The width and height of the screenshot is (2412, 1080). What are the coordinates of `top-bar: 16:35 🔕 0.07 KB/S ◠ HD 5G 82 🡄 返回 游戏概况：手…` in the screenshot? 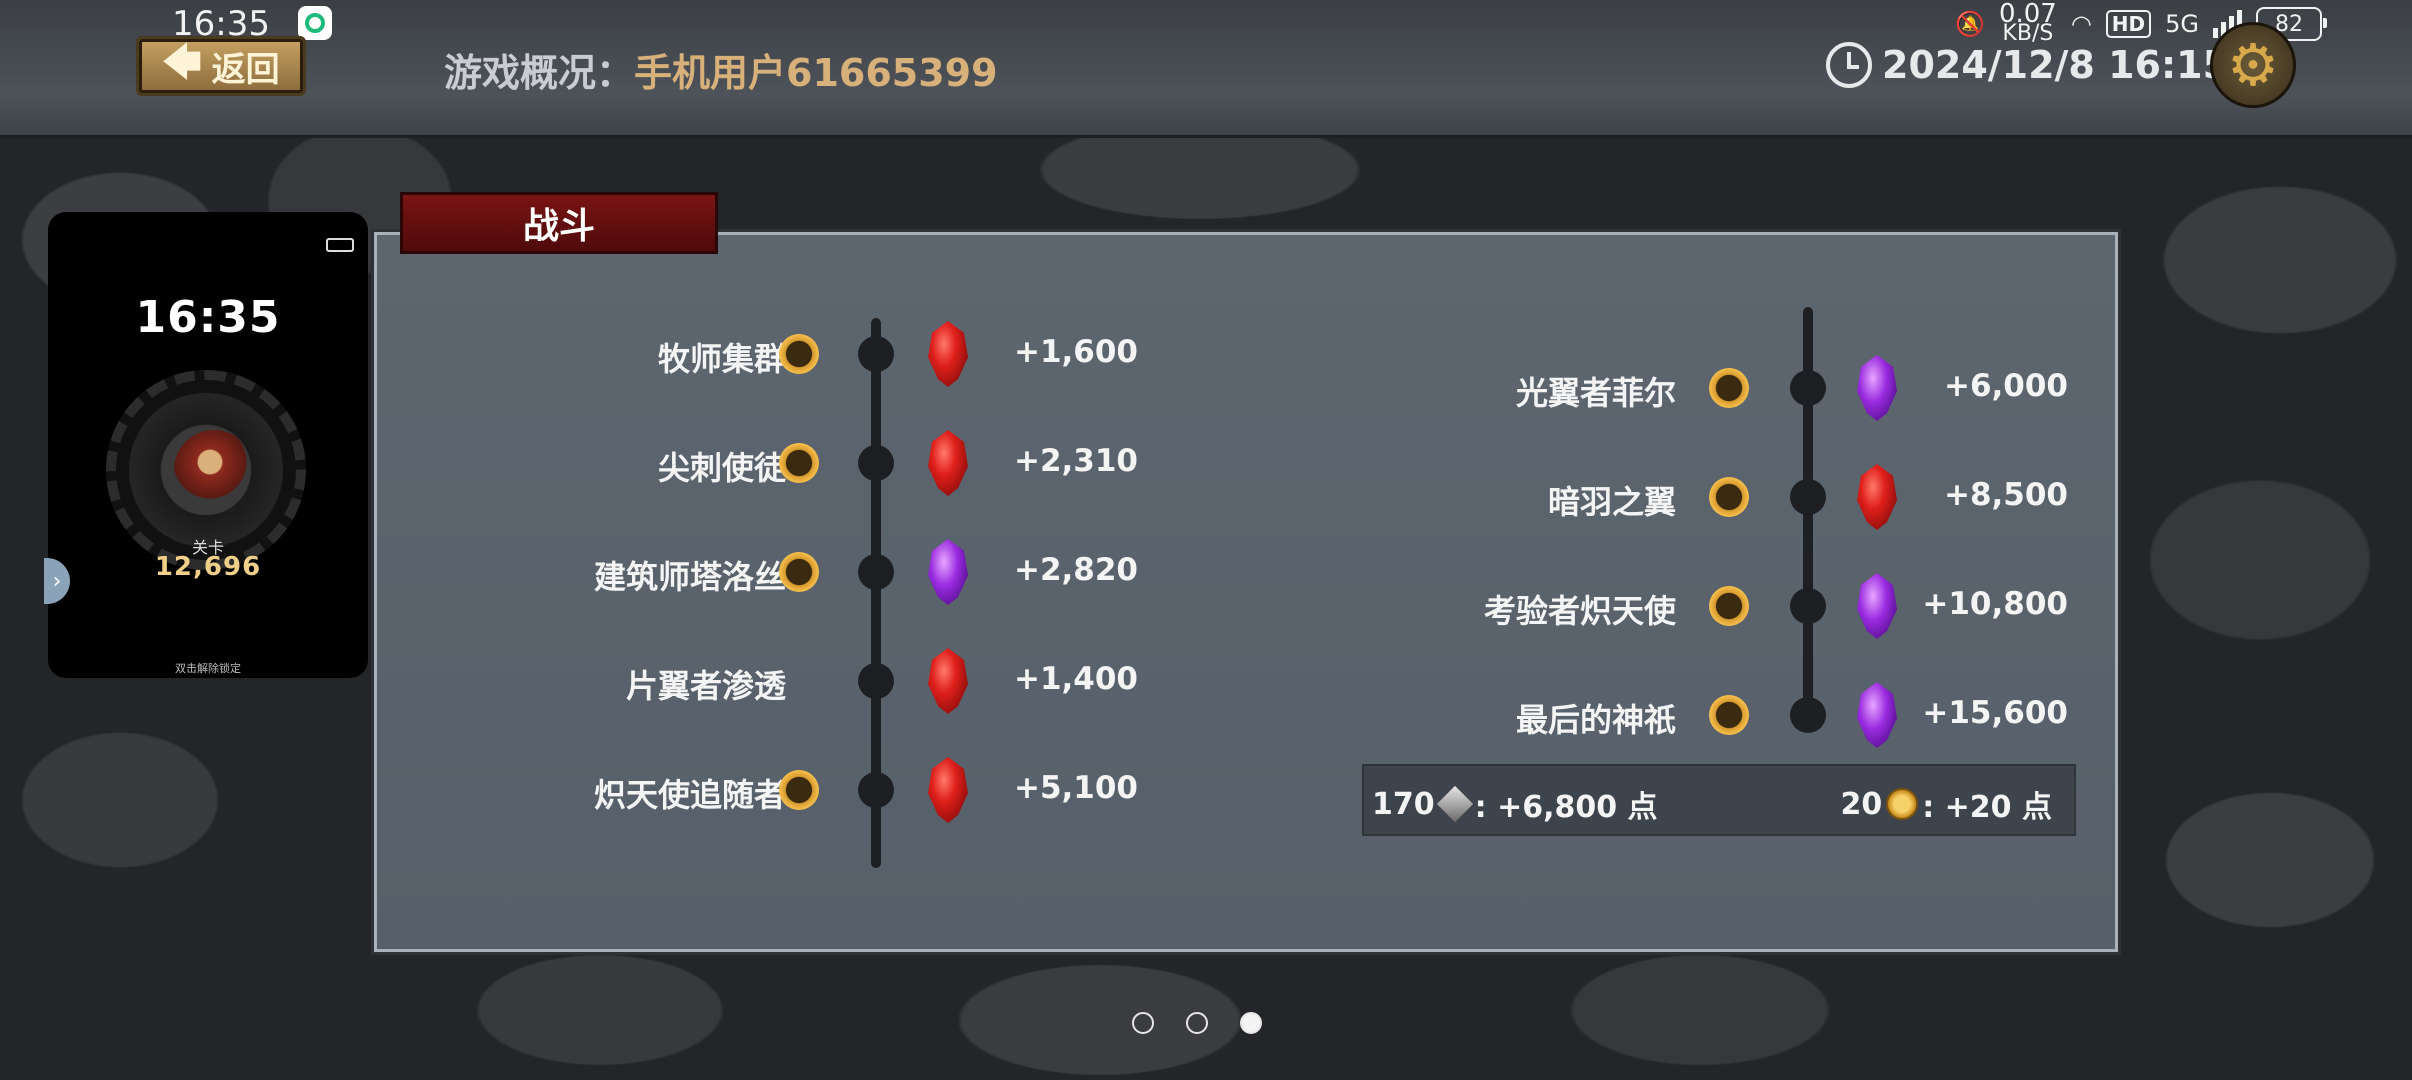 It's located at (1206, 69).